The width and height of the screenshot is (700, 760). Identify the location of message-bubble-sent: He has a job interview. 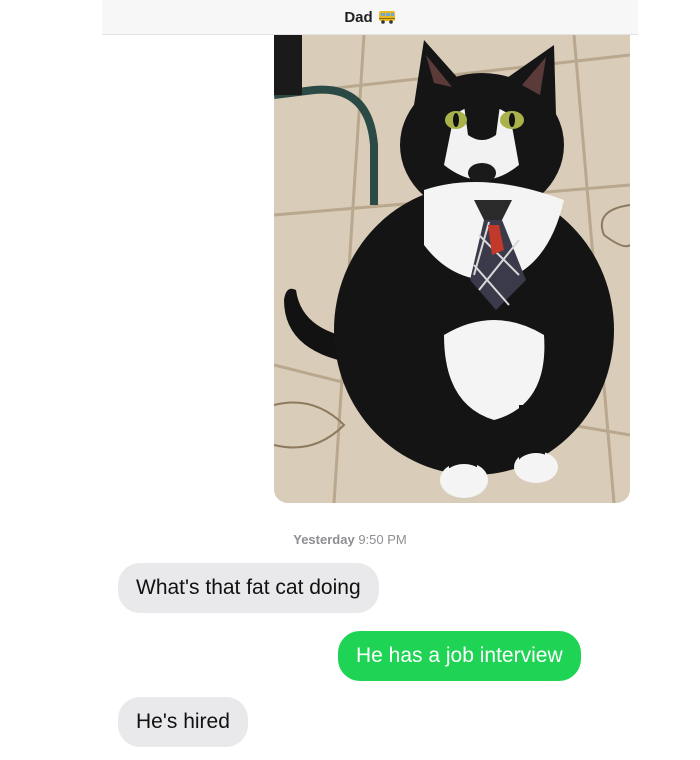
(459, 656).